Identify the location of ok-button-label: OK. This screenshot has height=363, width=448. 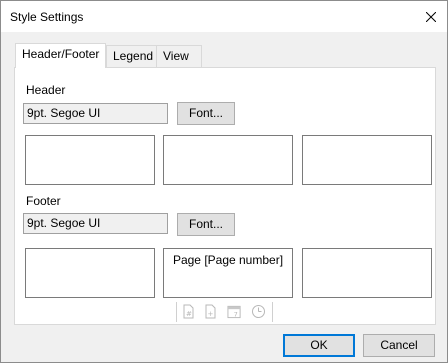
(319, 345).